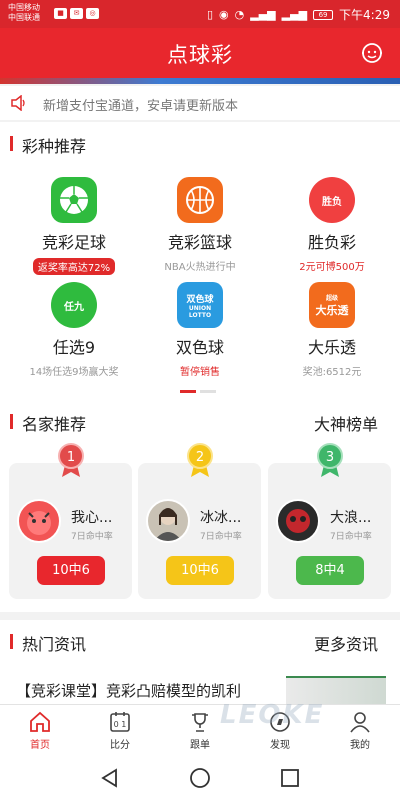 Image resolution: width=400 pixels, height=800 pixels. What do you see at coordinates (346, 643) in the screenshot?
I see `more-news-link: 更多资讯` at bounding box center [346, 643].